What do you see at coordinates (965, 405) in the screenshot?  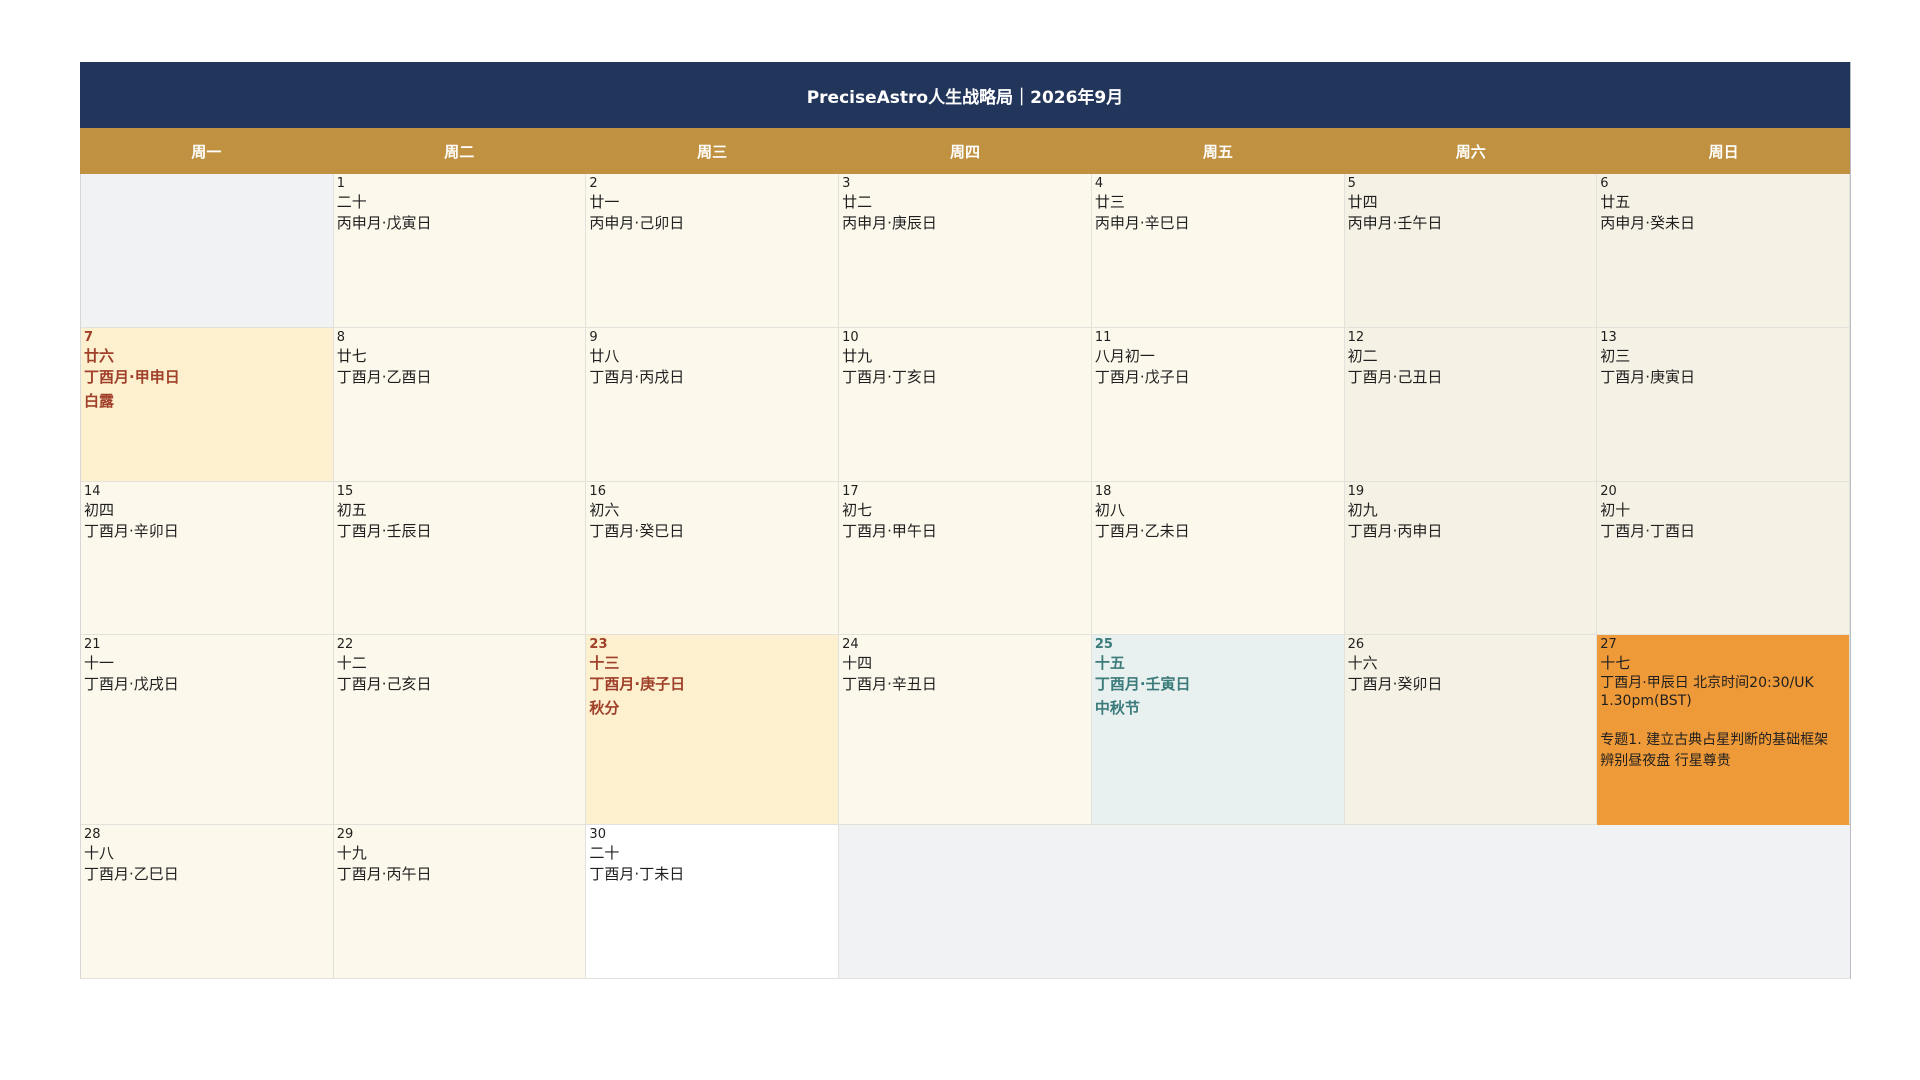 I see `day-cell-10: 10 廿九 丁酉月·丁亥日` at bounding box center [965, 405].